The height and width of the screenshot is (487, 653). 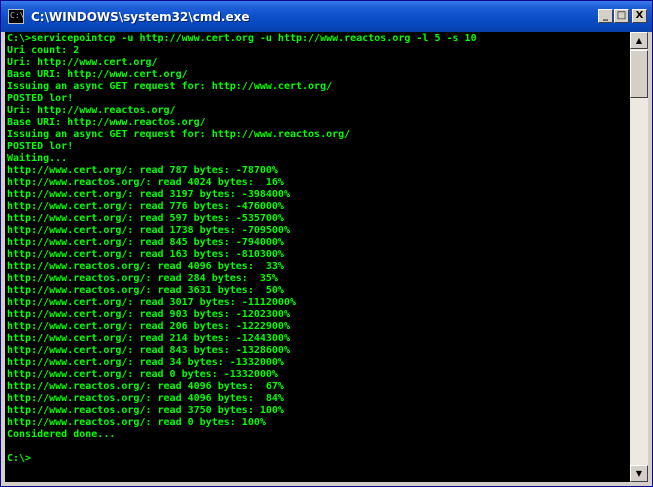 What do you see at coordinates (639, 40) in the screenshot?
I see `scroll-up-button: ▲` at bounding box center [639, 40].